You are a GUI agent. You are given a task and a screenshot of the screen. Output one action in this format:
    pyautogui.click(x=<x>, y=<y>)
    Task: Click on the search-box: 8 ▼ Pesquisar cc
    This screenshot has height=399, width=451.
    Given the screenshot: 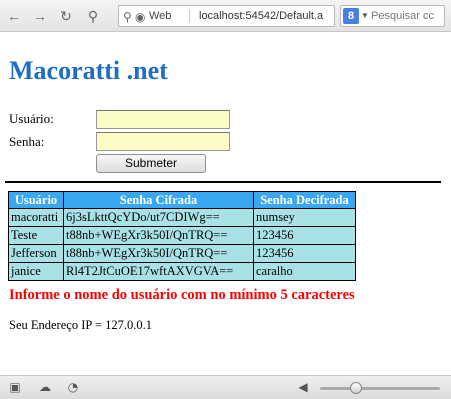 What is the action you would take?
    pyautogui.click(x=392, y=16)
    